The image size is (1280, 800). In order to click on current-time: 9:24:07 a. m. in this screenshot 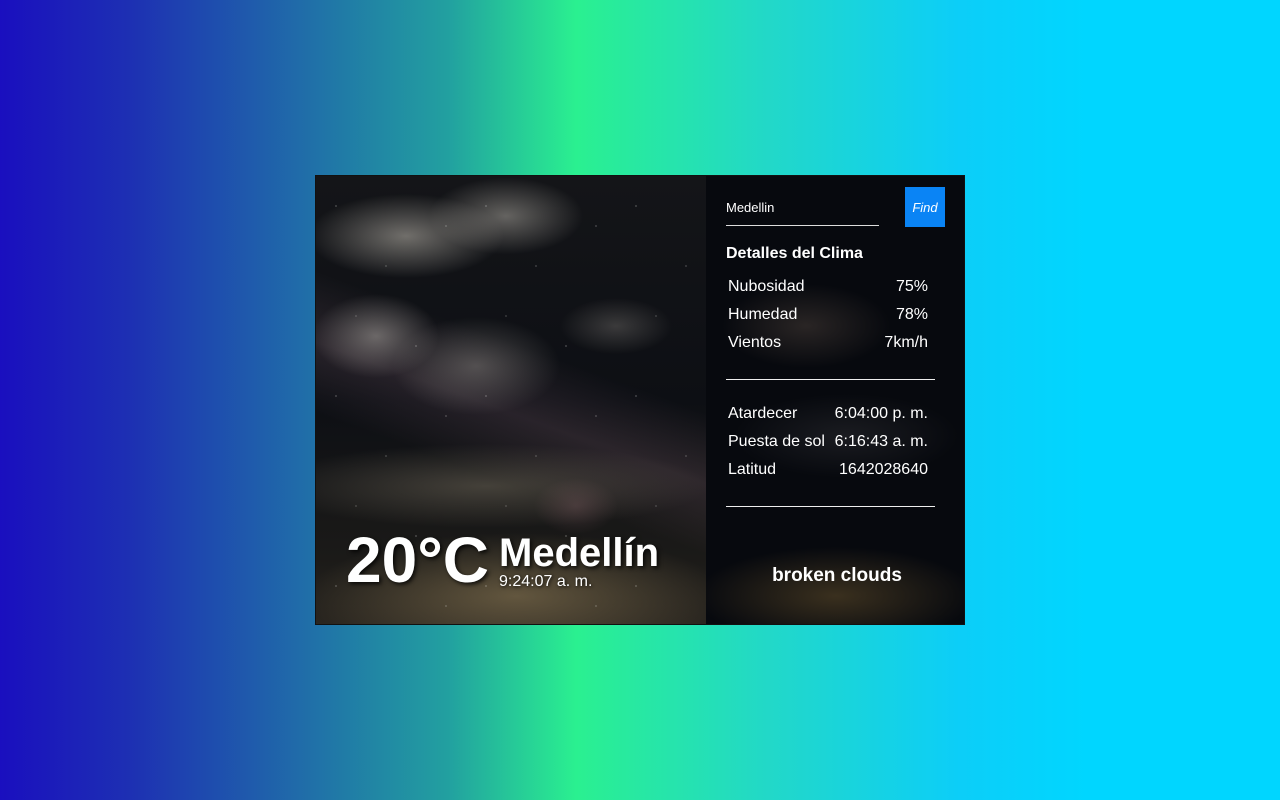, I will do `click(546, 581)`.